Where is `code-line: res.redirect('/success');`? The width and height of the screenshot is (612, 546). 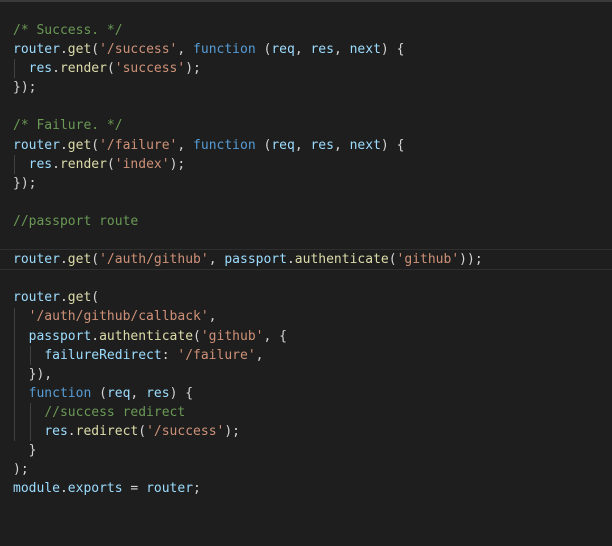 code-line: res.redirect('/success'); is located at coordinates (312, 431).